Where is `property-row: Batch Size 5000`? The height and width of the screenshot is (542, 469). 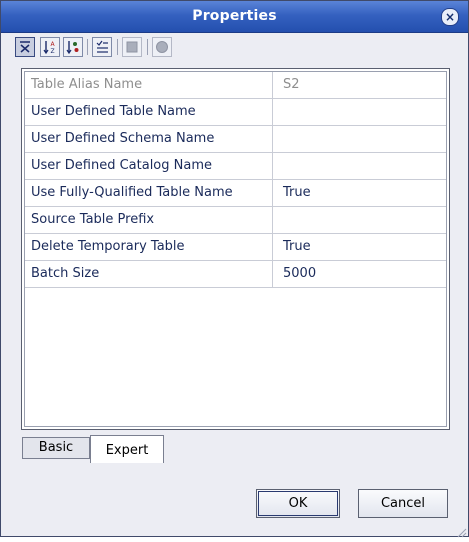
property-row: Batch Size 5000 is located at coordinates (235, 274).